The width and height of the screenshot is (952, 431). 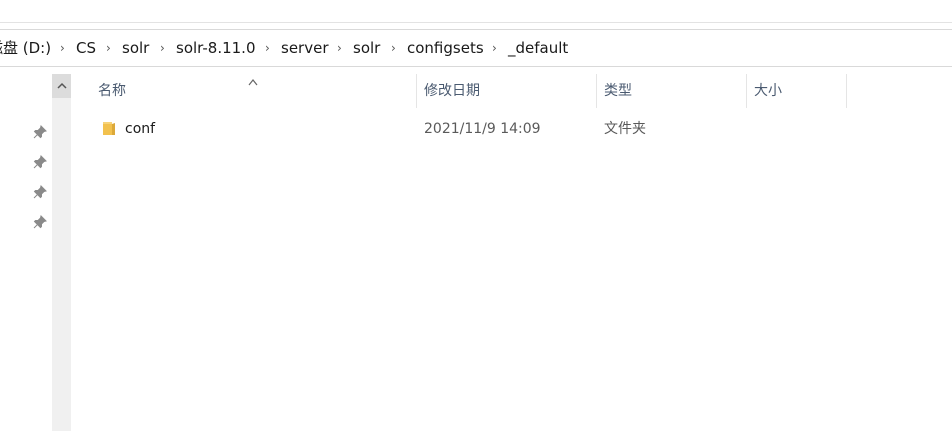 What do you see at coordinates (445, 48) in the screenshot?
I see `breadcrumb-item-configsets: configsets` at bounding box center [445, 48].